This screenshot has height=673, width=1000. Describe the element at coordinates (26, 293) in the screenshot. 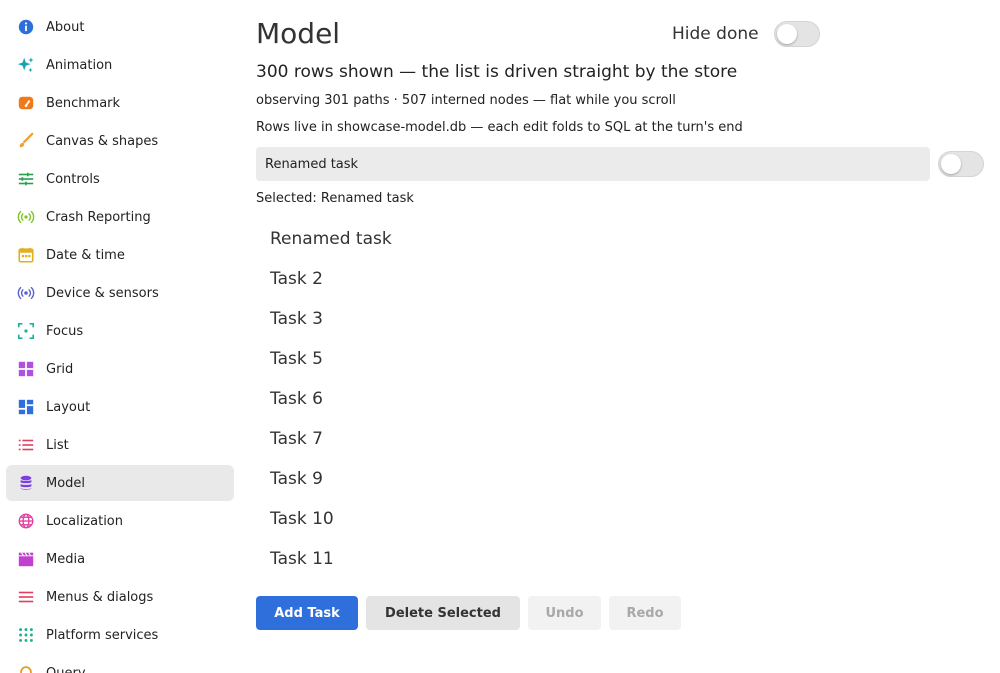

I see `sensor-icon` at that location.